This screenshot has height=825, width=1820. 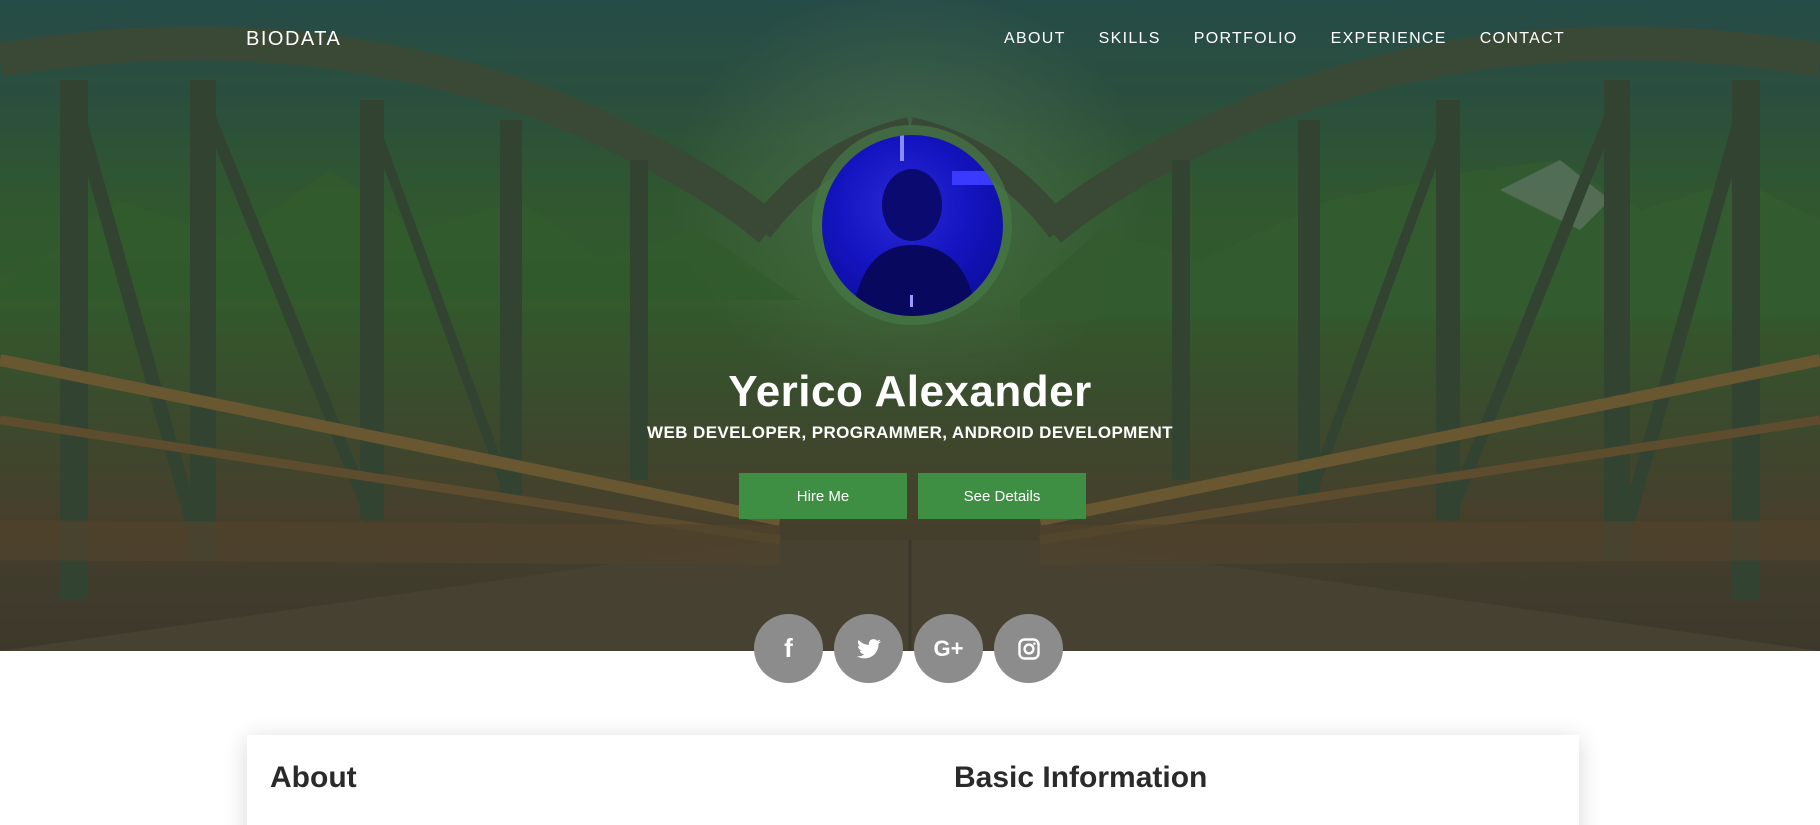 I want to click on google-plus-icon: G+, so click(x=948, y=648).